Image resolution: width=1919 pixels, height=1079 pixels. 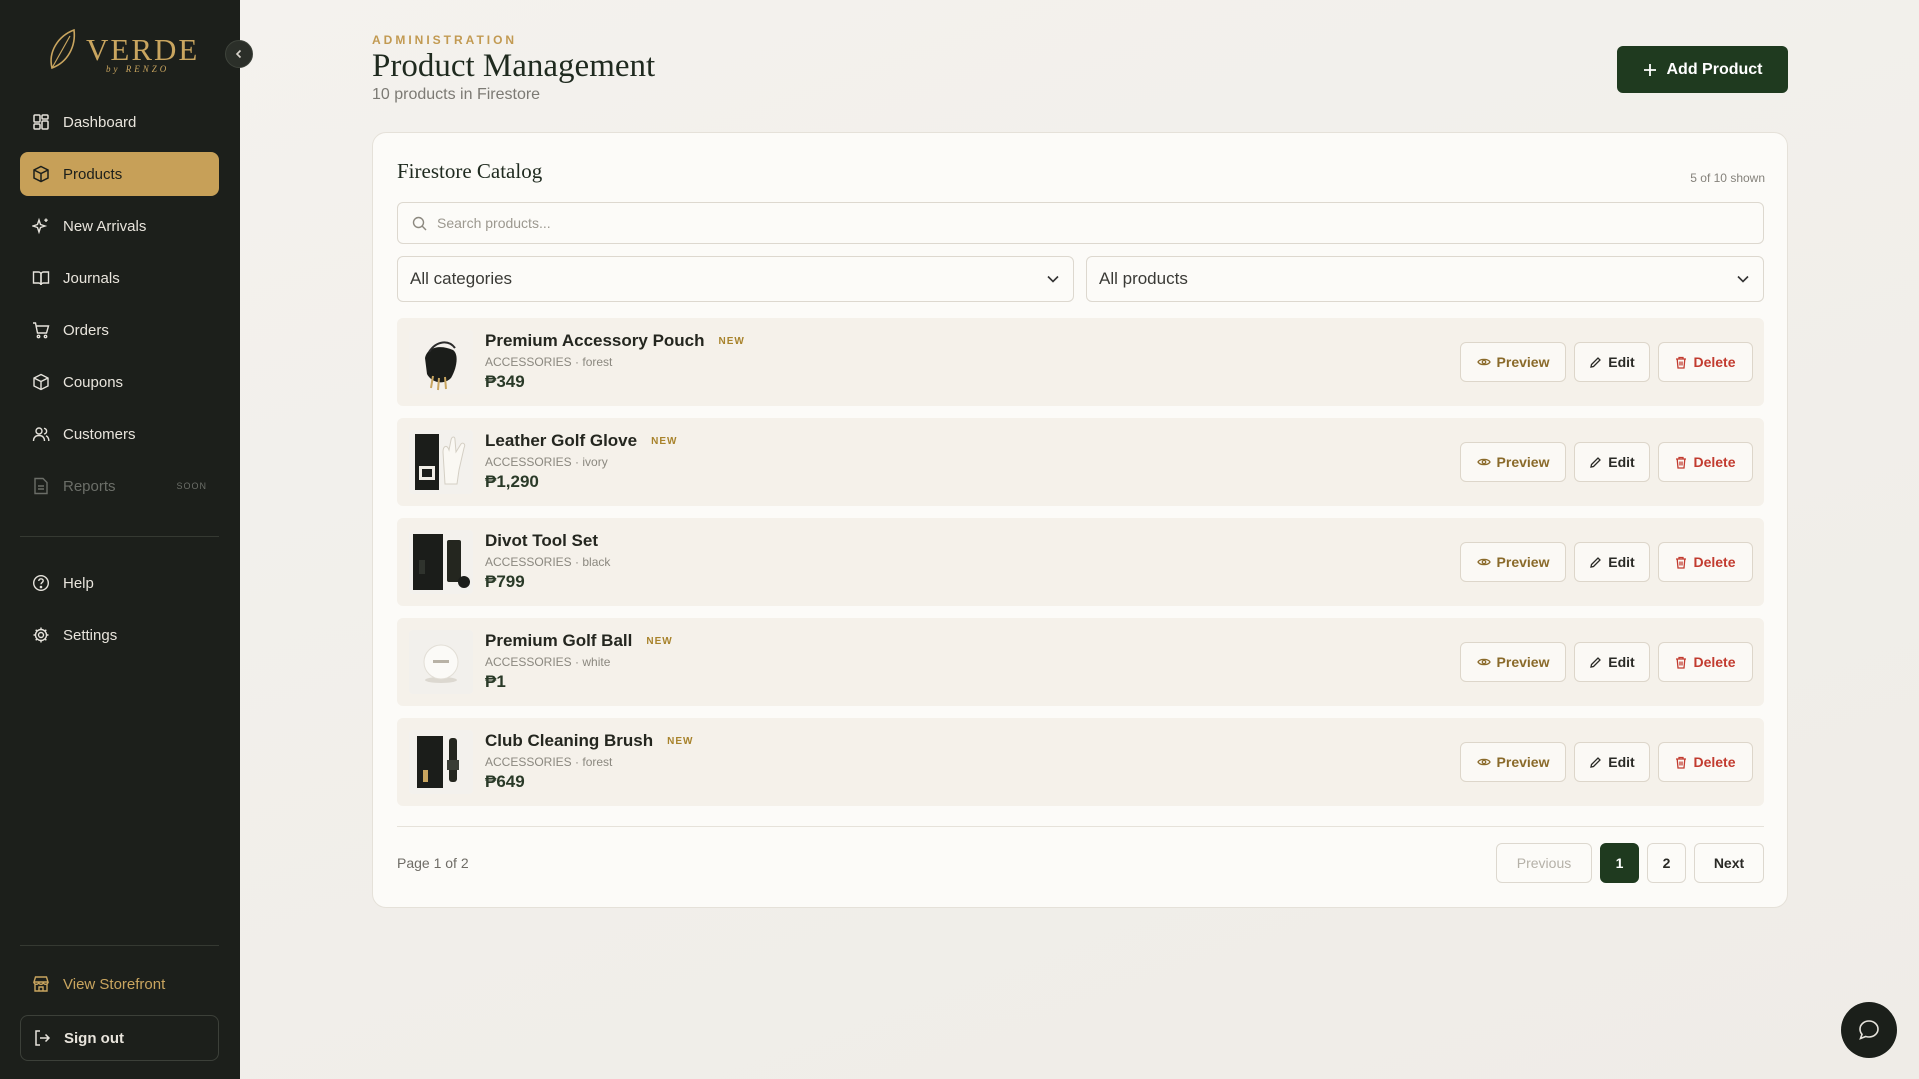 What do you see at coordinates (119, 583) in the screenshot?
I see `sidebar-item-help: Help` at bounding box center [119, 583].